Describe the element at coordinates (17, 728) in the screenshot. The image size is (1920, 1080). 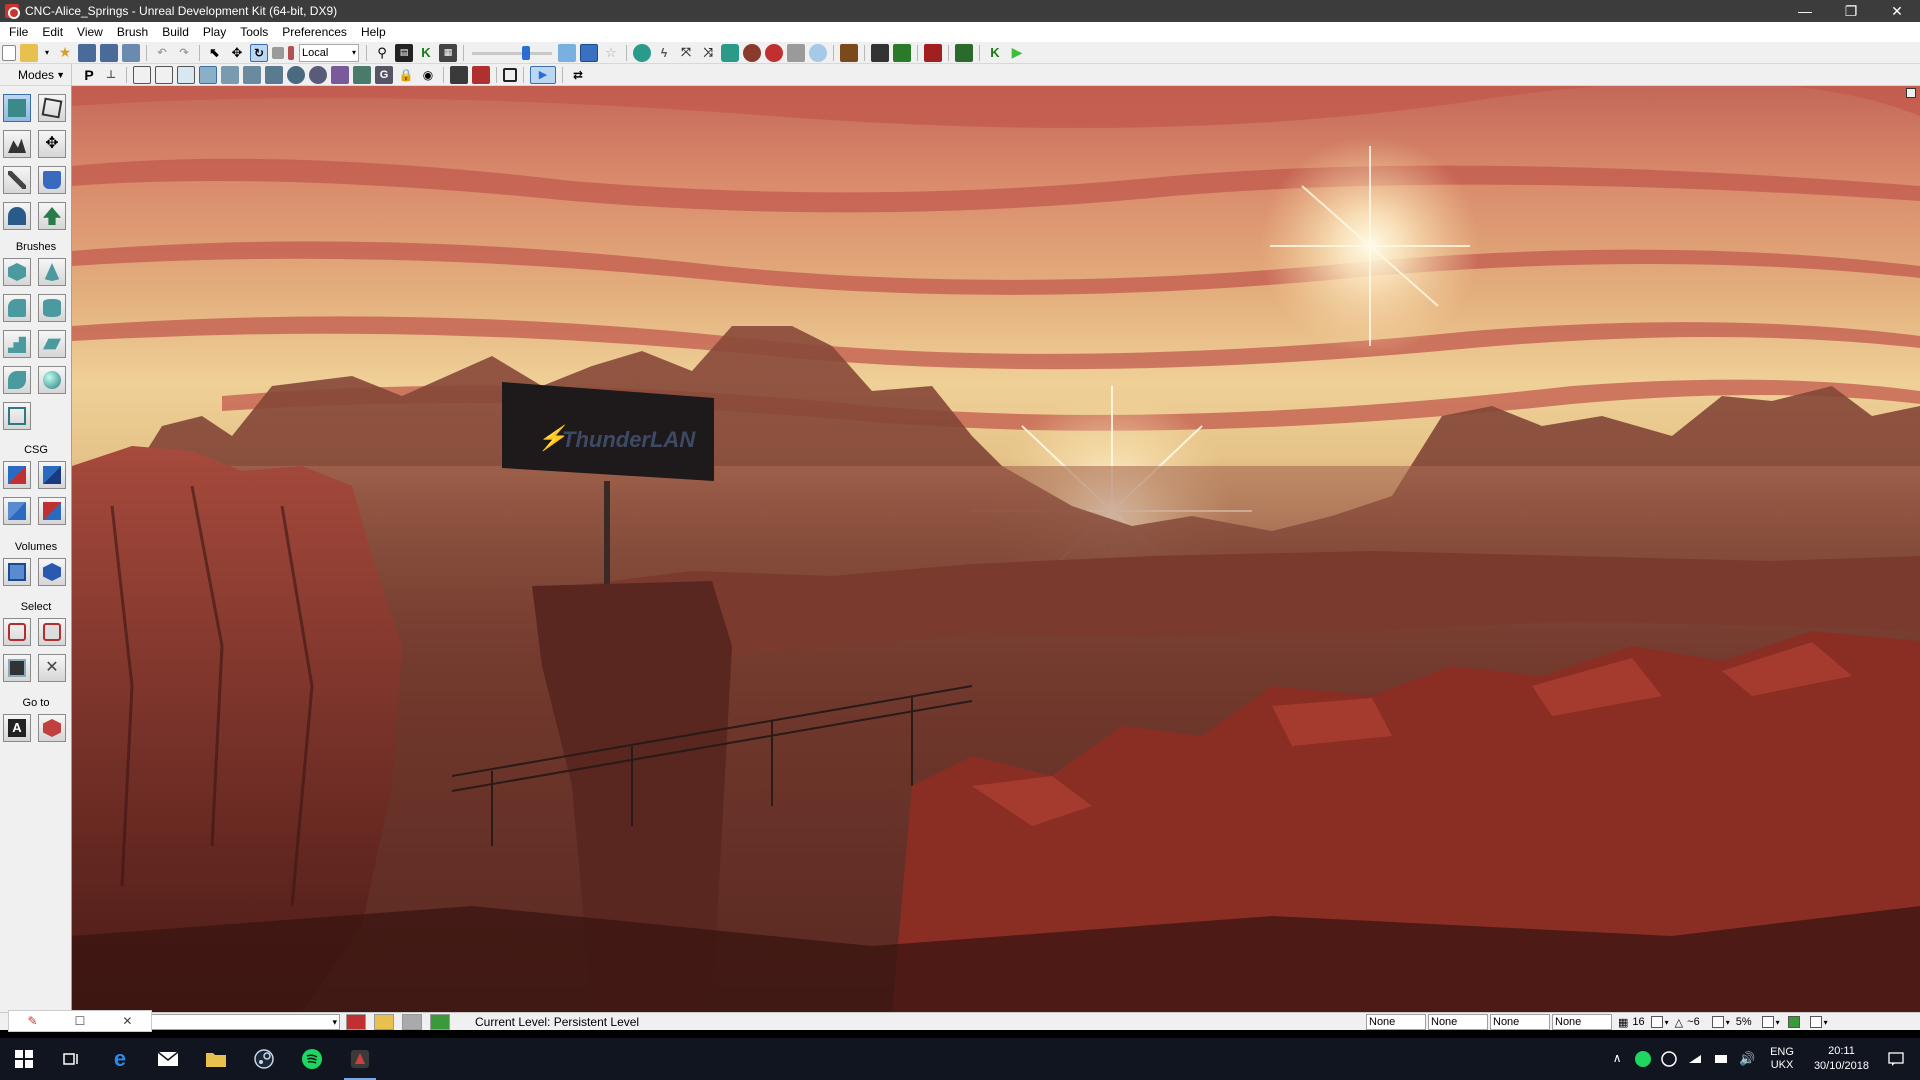
I see `goto-actor-button: A` at that location.